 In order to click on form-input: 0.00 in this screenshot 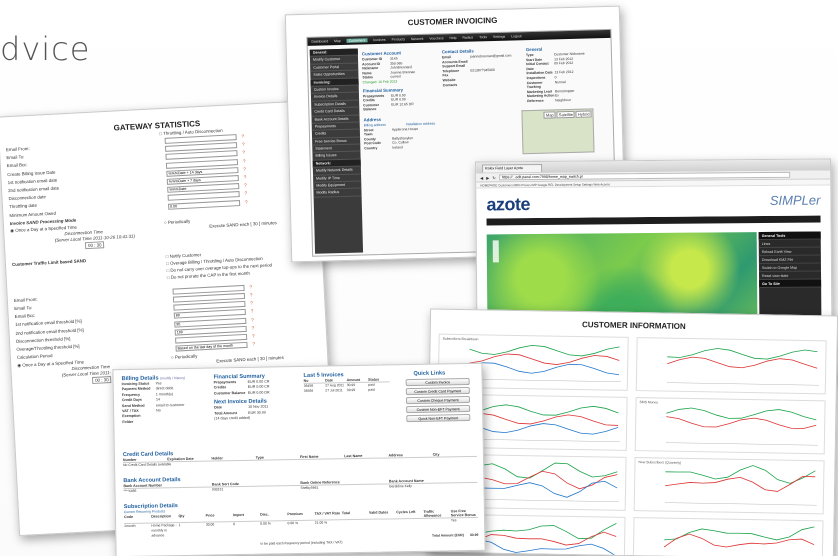, I will do `click(204, 204)`.